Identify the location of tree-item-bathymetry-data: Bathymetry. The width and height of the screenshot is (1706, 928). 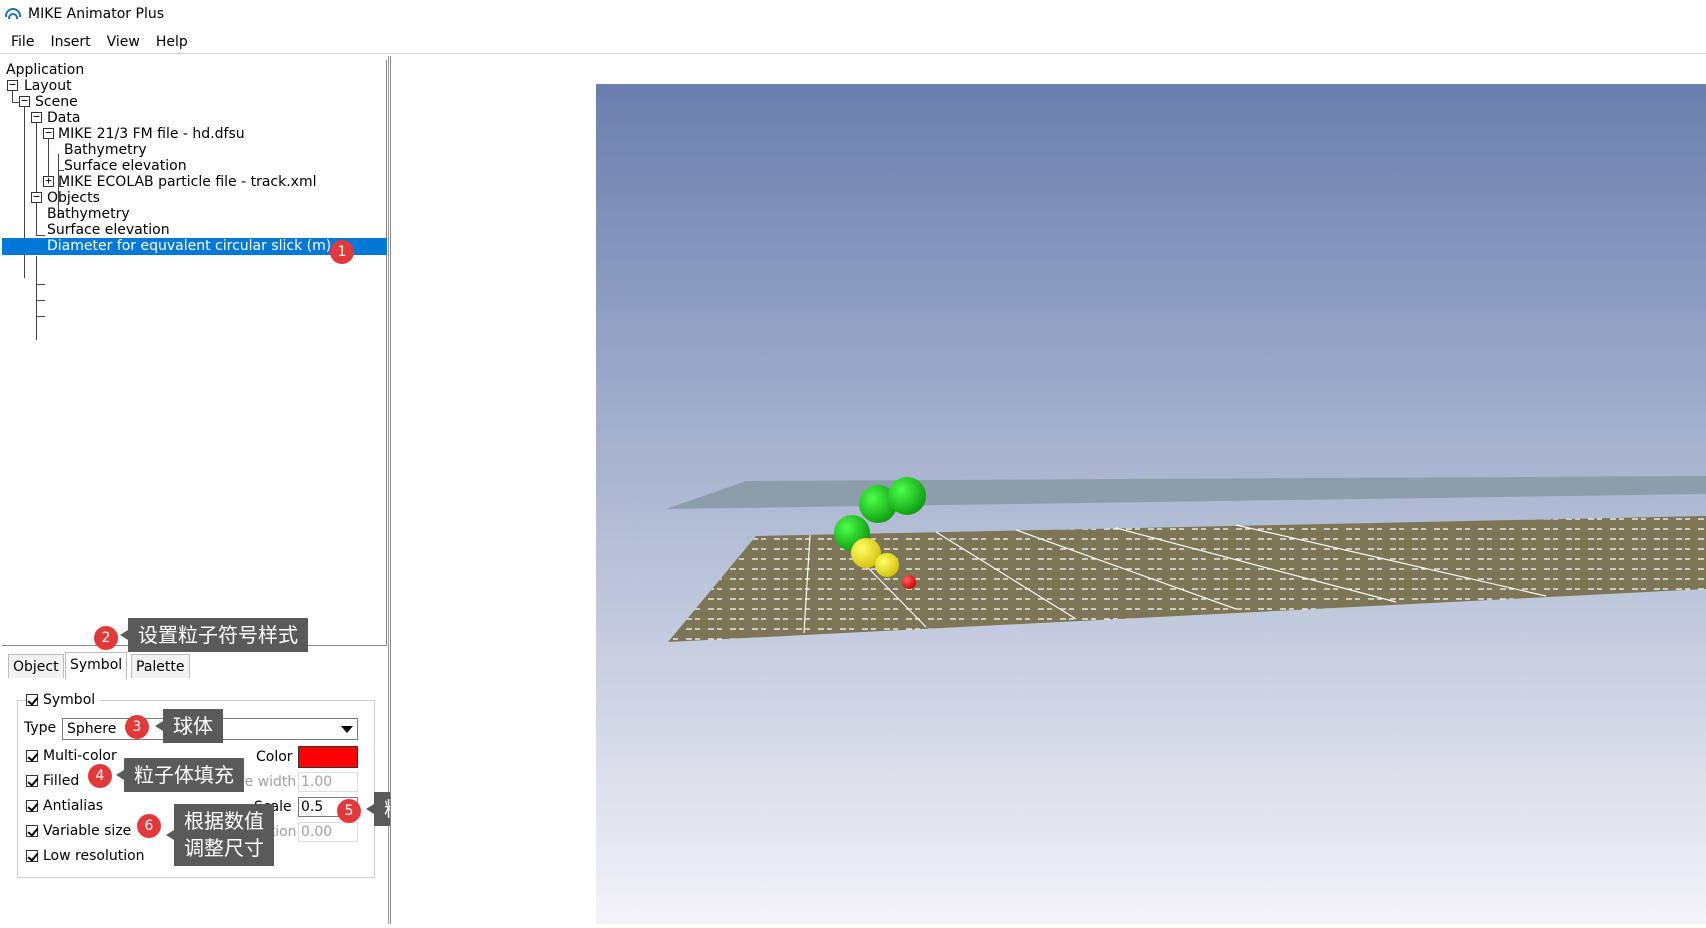
(105, 150).